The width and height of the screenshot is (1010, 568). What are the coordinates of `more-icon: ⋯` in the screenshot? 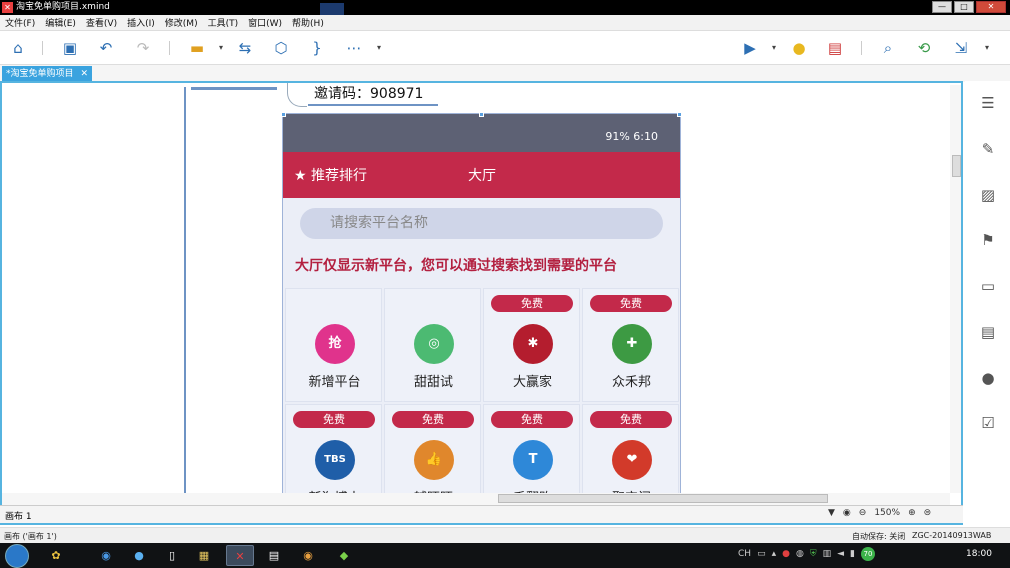 It's located at (354, 48).